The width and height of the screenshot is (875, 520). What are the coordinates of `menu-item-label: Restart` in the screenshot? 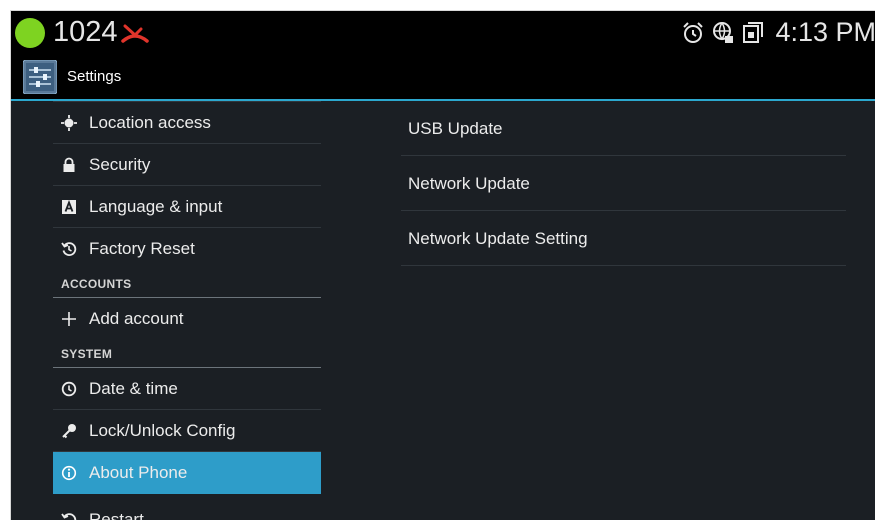 It's located at (116, 515).